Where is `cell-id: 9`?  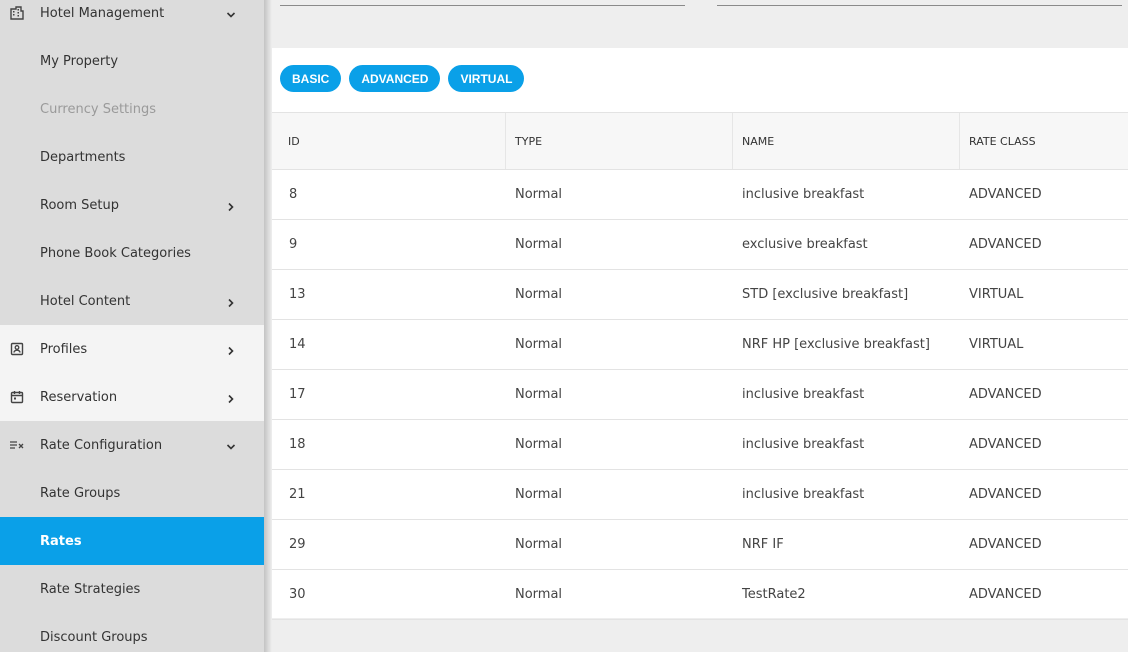 cell-id: 9 is located at coordinates (293, 244).